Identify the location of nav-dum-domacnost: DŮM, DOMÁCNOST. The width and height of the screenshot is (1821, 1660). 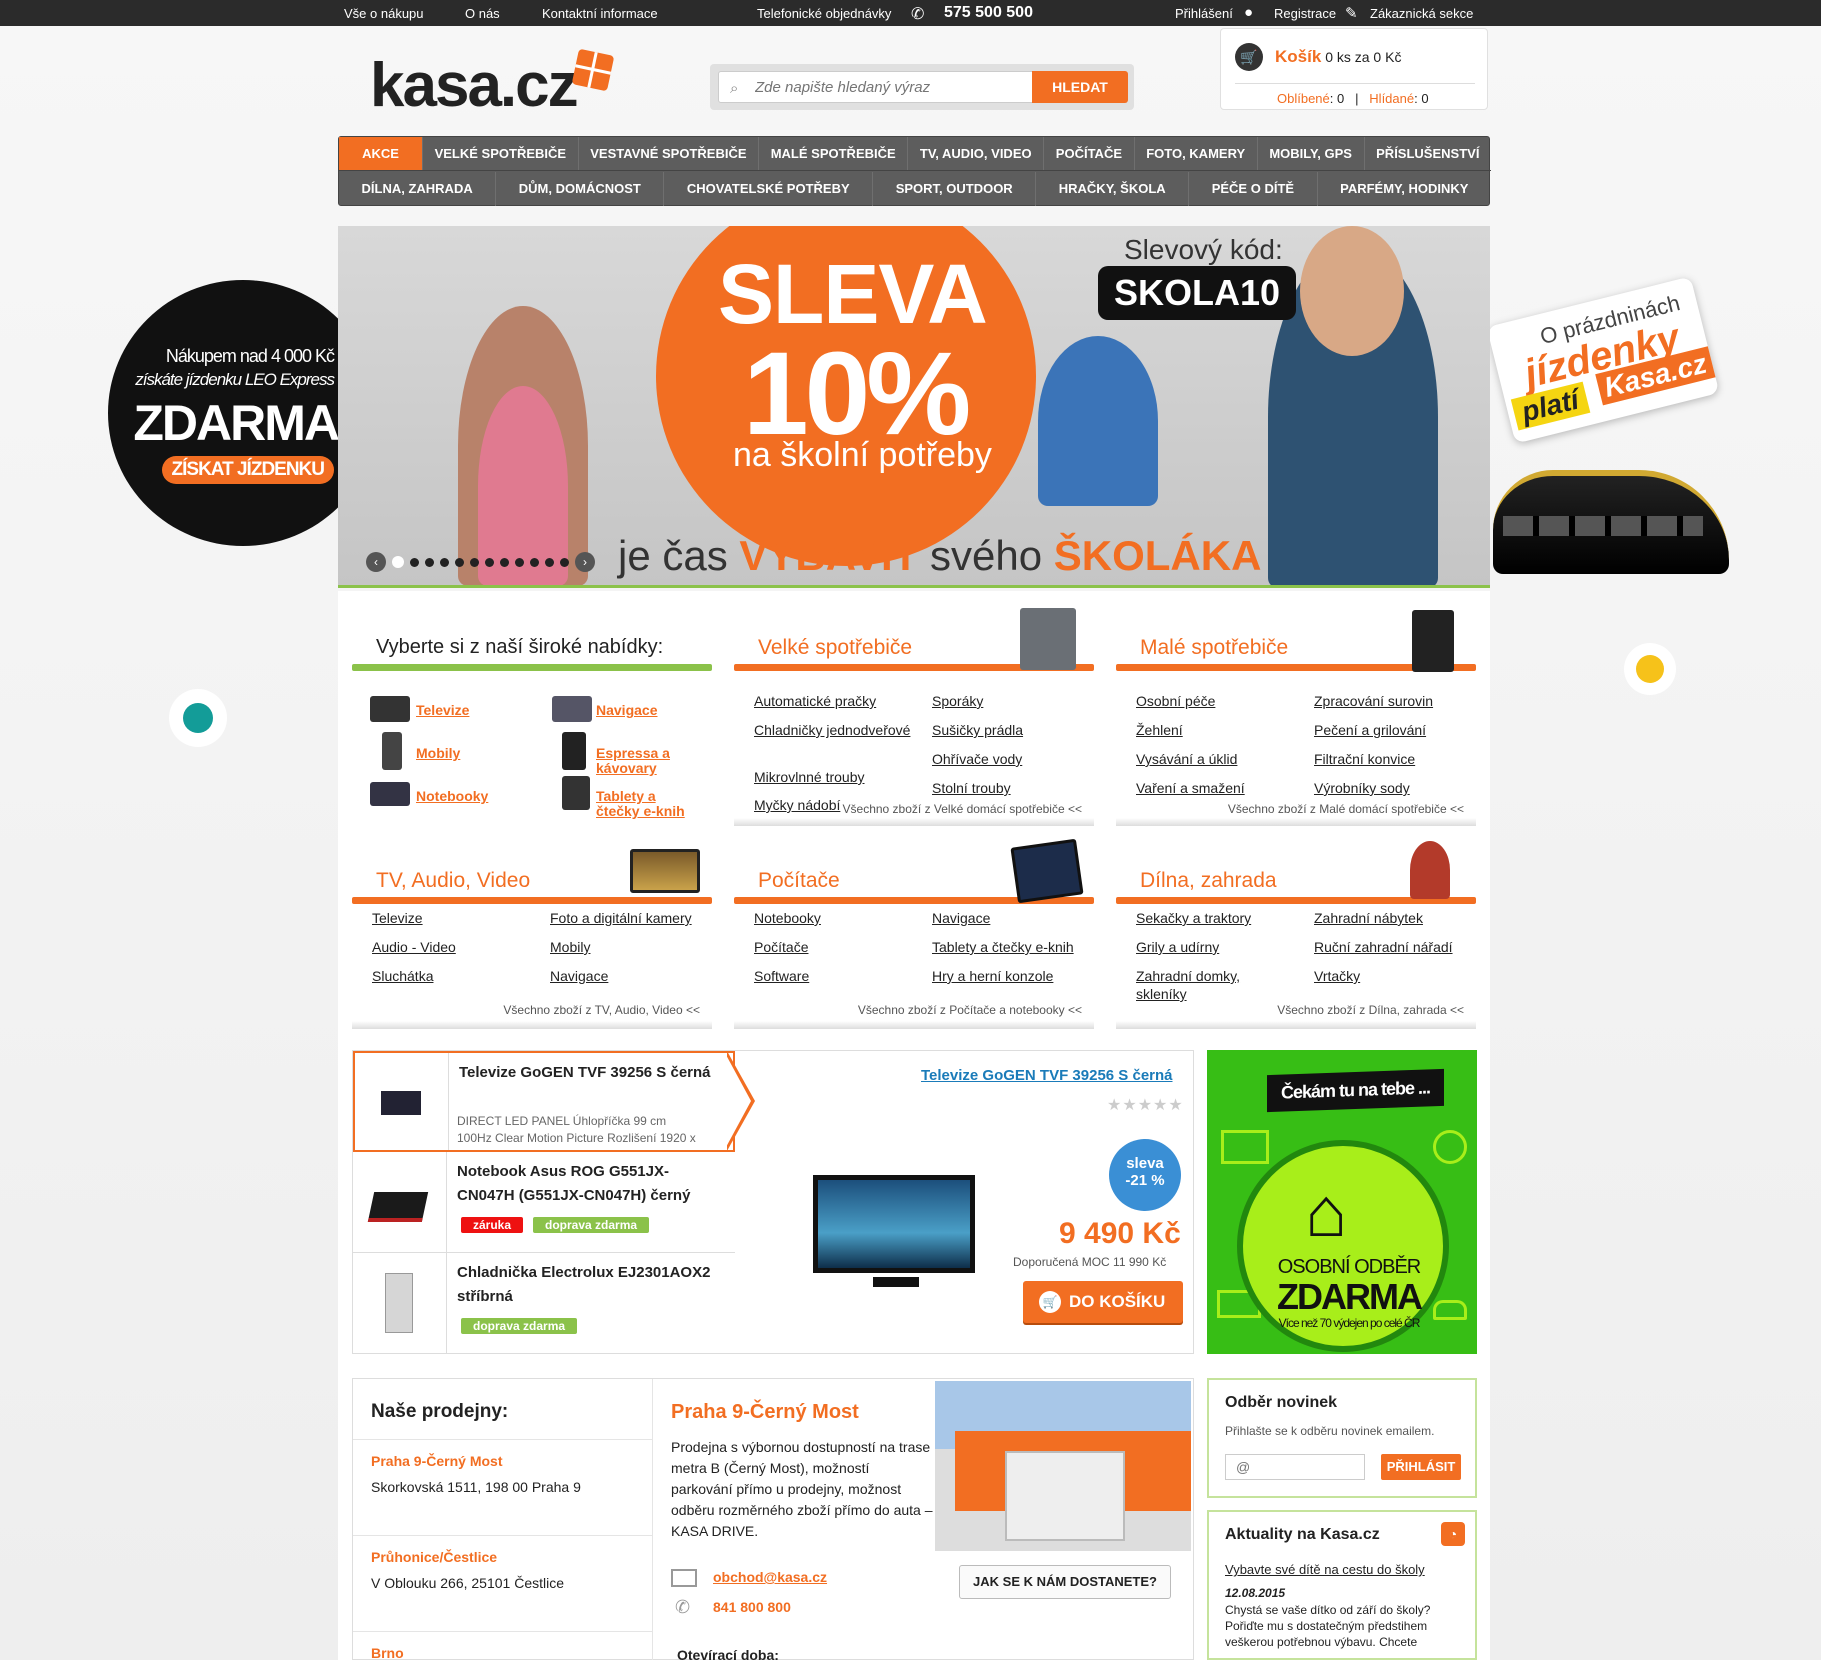
(580, 189).